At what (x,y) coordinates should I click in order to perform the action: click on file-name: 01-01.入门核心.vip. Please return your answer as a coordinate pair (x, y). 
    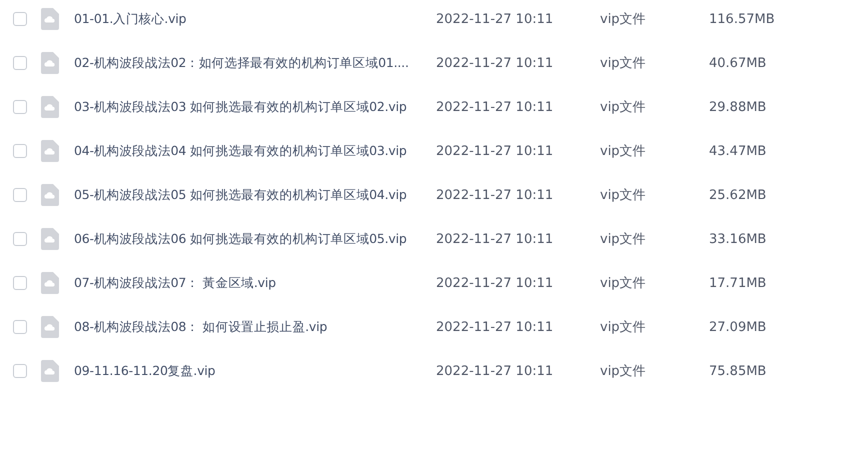
    Looking at the image, I should click on (255, 19).